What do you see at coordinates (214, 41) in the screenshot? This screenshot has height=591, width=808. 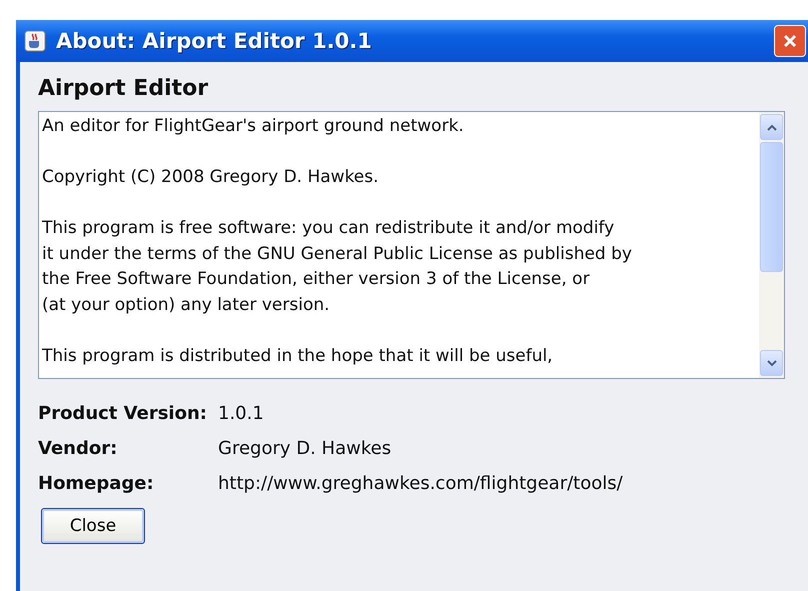 I see `window-title: About: Airport Editor 1.0.1` at bounding box center [214, 41].